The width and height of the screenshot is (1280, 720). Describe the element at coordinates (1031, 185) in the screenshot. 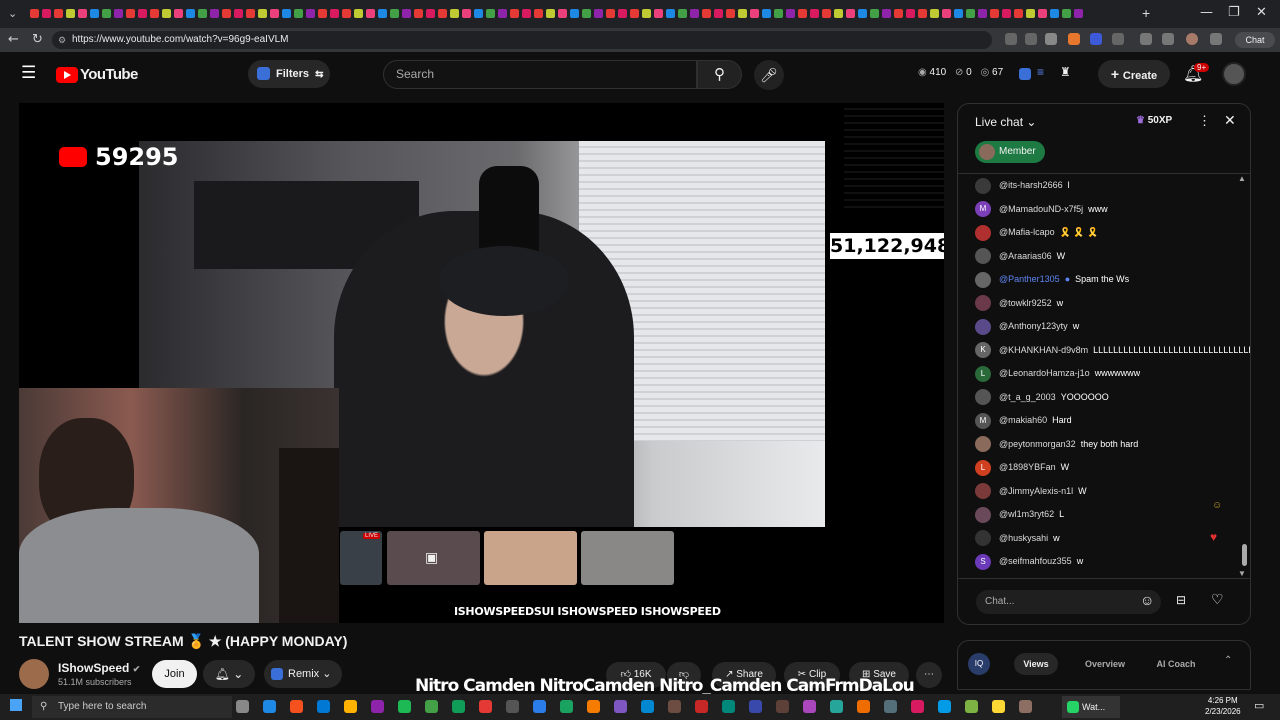

I see `chat-author: @its-harsh2666` at that location.